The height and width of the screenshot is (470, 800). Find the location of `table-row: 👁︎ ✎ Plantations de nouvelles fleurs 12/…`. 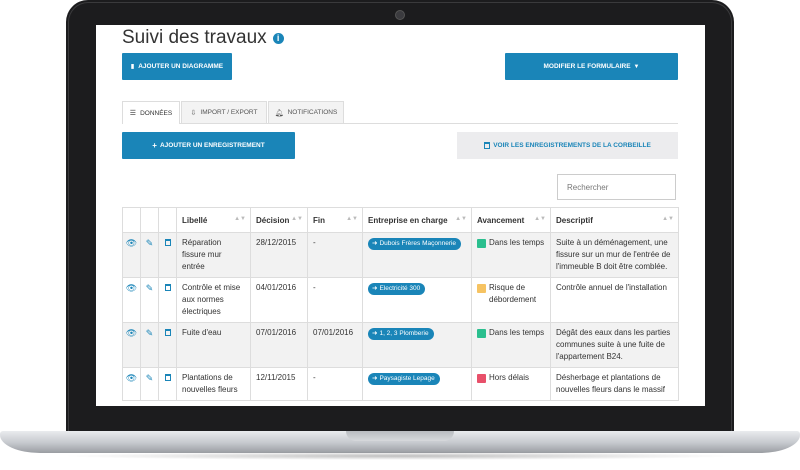

table-row: 👁︎ ✎ Plantations de nouvelles fleurs 12/… is located at coordinates (400, 384).